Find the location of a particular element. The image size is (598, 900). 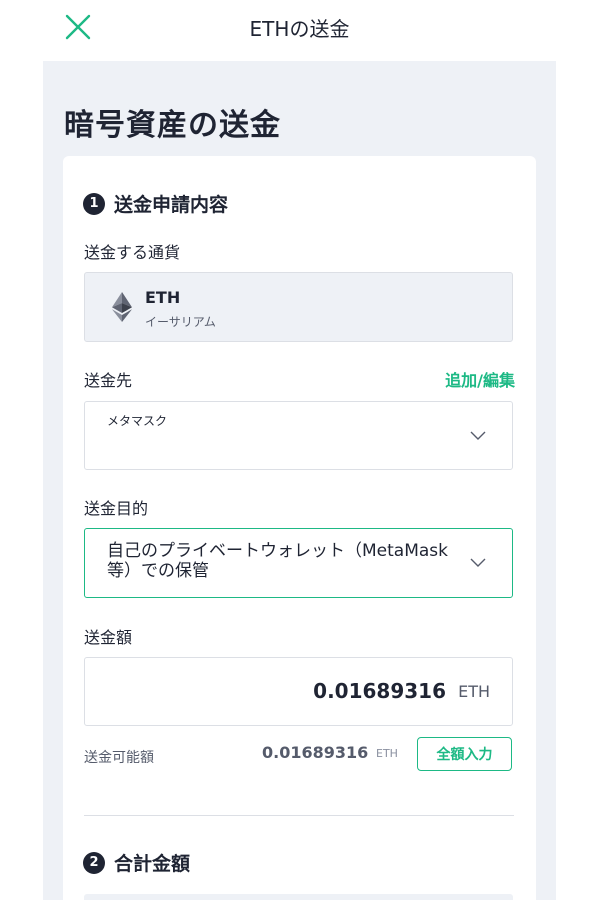

total-amount-box is located at coordinates (298, 897).